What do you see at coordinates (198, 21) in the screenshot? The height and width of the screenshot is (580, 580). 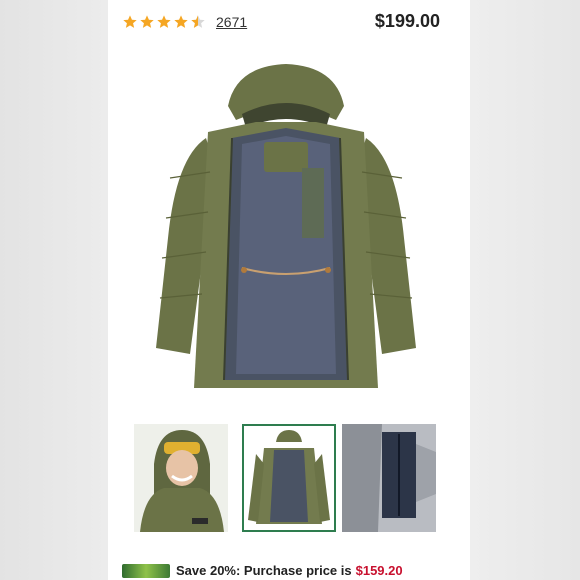 I see `half-star-icon` at bounding box center [198, 21].